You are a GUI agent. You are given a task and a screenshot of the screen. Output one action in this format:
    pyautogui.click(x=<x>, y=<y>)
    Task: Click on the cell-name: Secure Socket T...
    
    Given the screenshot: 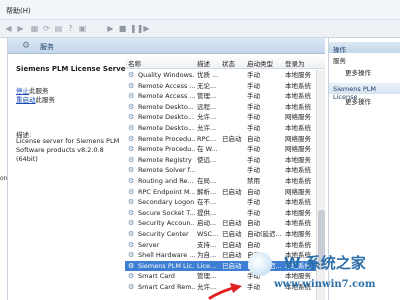 What is the action you would take?
    pyautogui.click(x=166, y=212)
    